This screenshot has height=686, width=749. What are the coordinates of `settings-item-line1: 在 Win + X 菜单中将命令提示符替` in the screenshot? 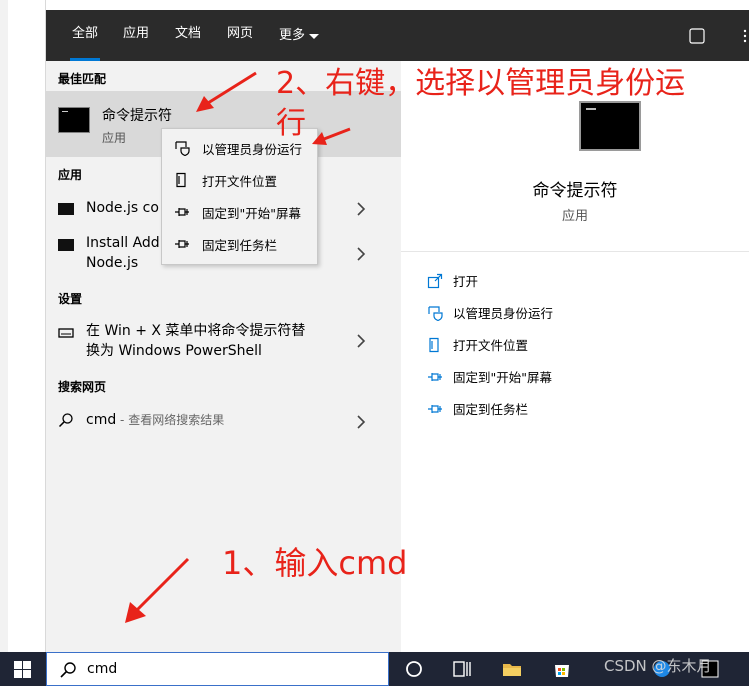 It's located at (196, 331).